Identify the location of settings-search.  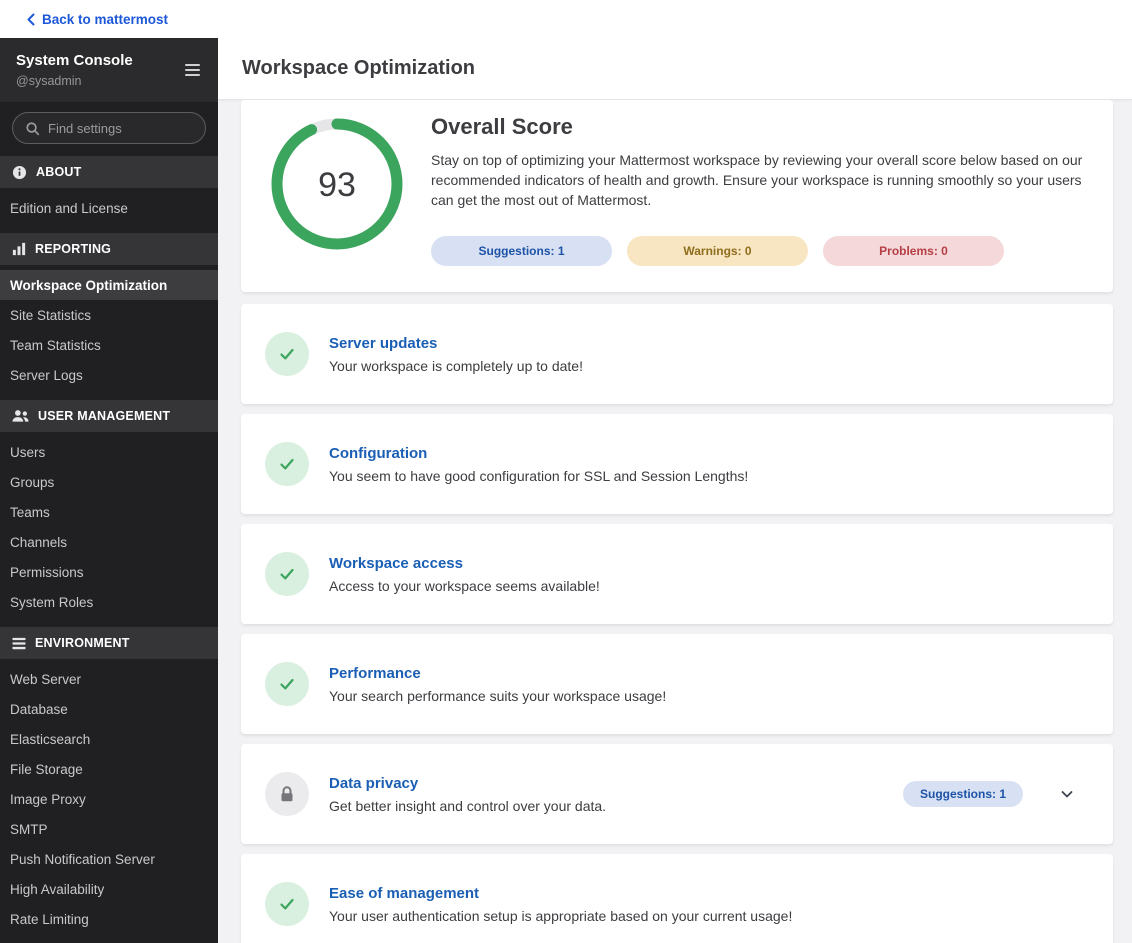
(118, 128).